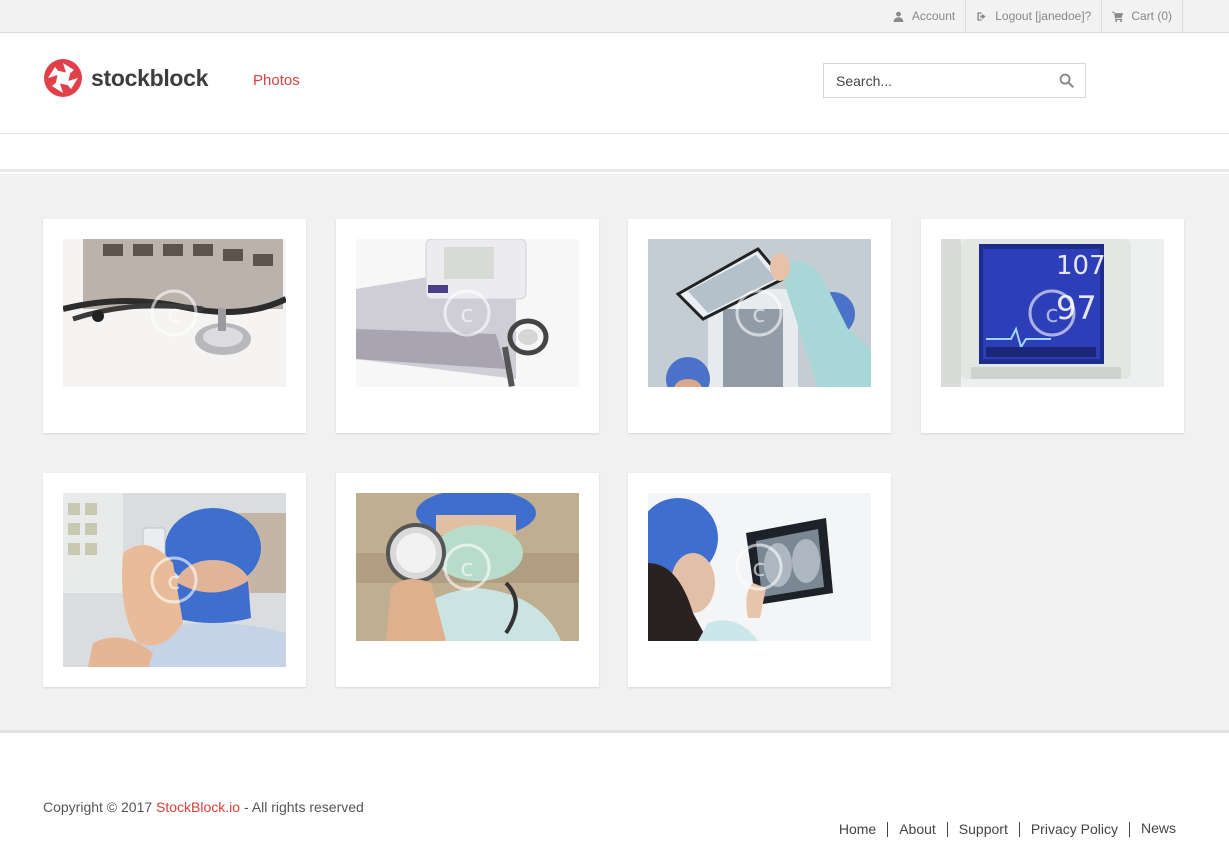  I want to click on logo-text: stockblock, so click(150, 77).